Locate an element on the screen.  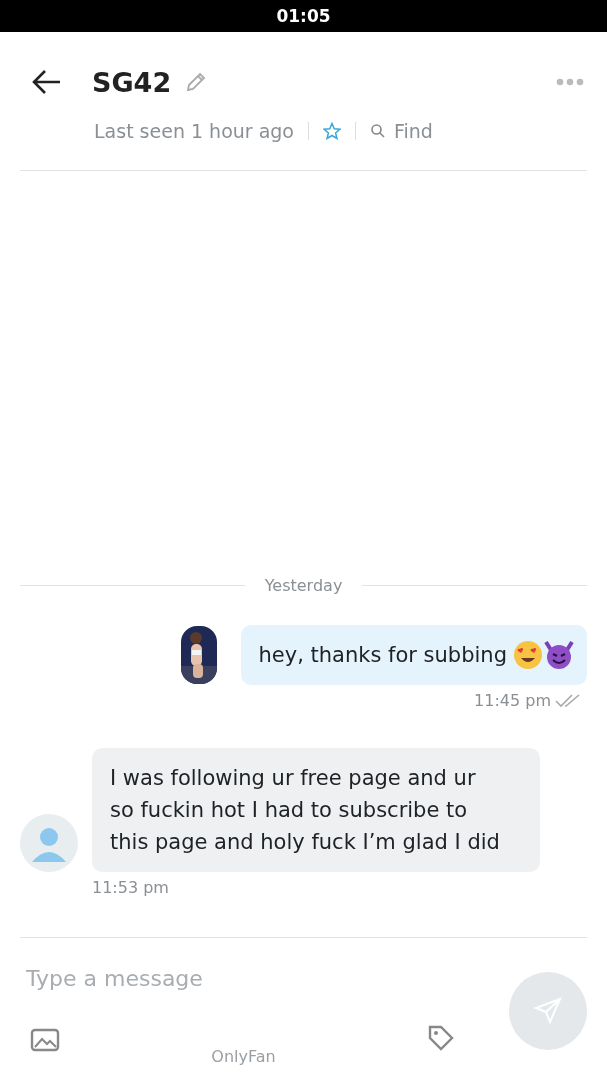
image-icon is located at coordinates (45, 1040).